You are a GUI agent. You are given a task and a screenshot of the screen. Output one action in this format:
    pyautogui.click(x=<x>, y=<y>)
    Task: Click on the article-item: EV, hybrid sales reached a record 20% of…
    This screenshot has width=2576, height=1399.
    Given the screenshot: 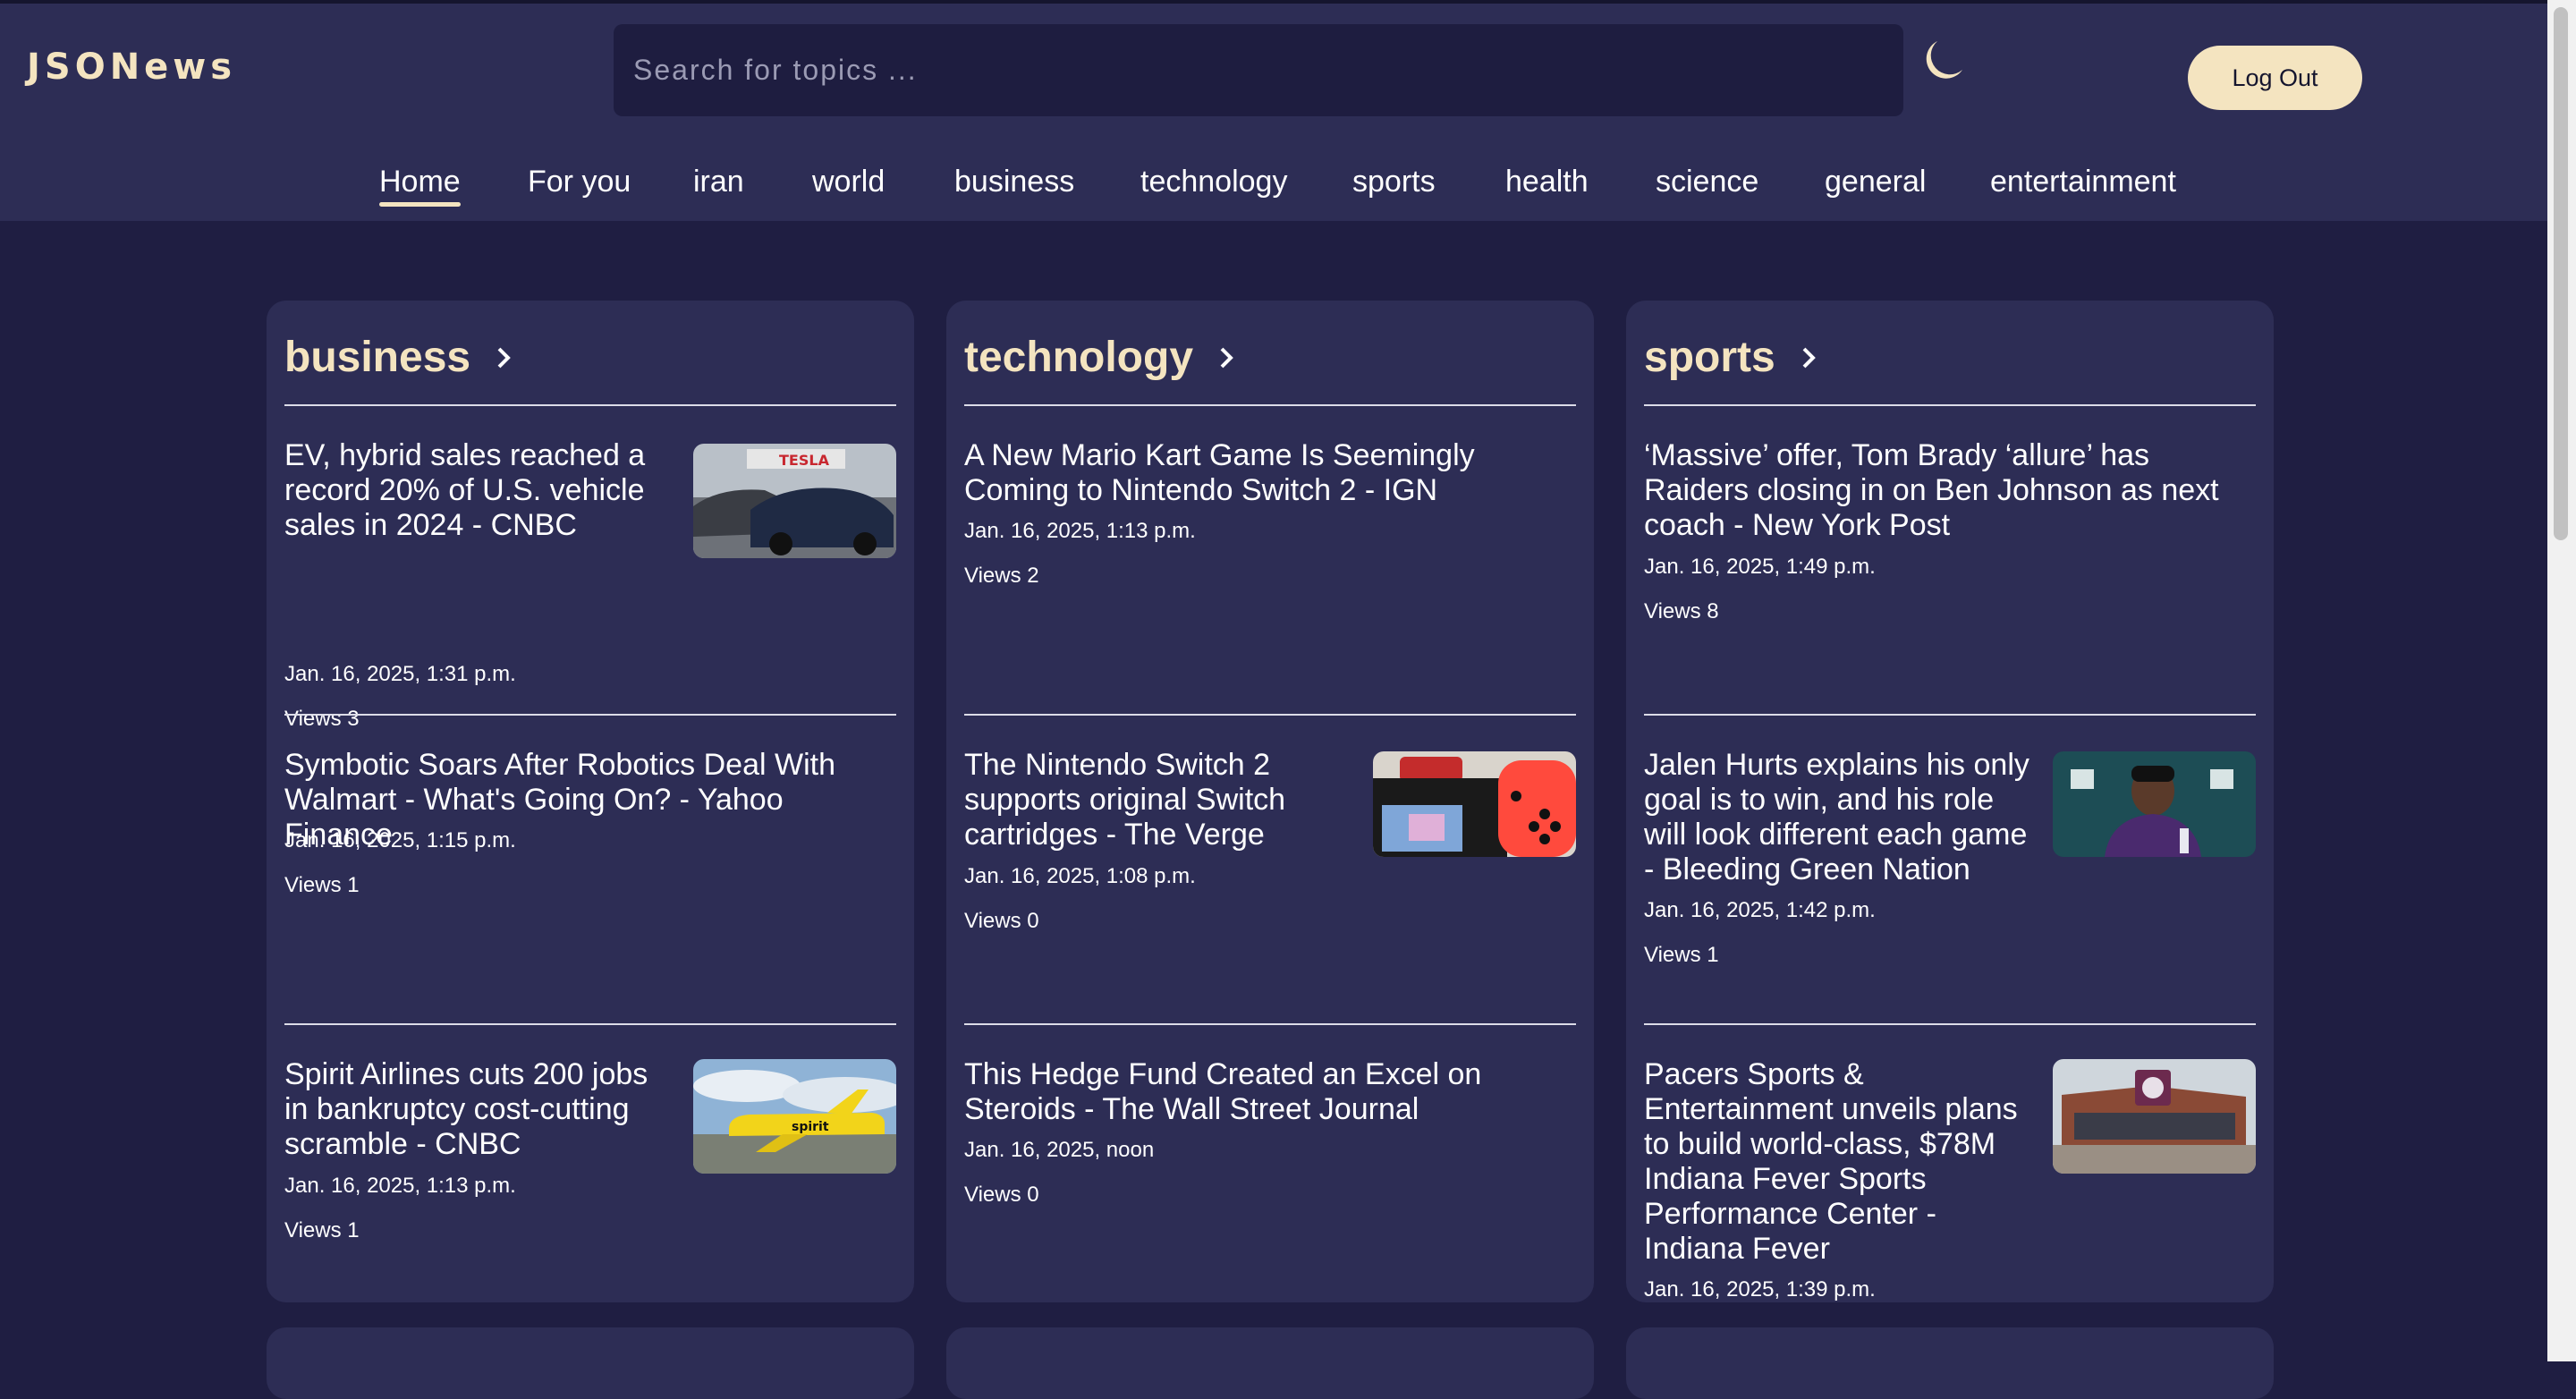 What is the action you would take?
    pyautogui.click(x=590, y=567)
    